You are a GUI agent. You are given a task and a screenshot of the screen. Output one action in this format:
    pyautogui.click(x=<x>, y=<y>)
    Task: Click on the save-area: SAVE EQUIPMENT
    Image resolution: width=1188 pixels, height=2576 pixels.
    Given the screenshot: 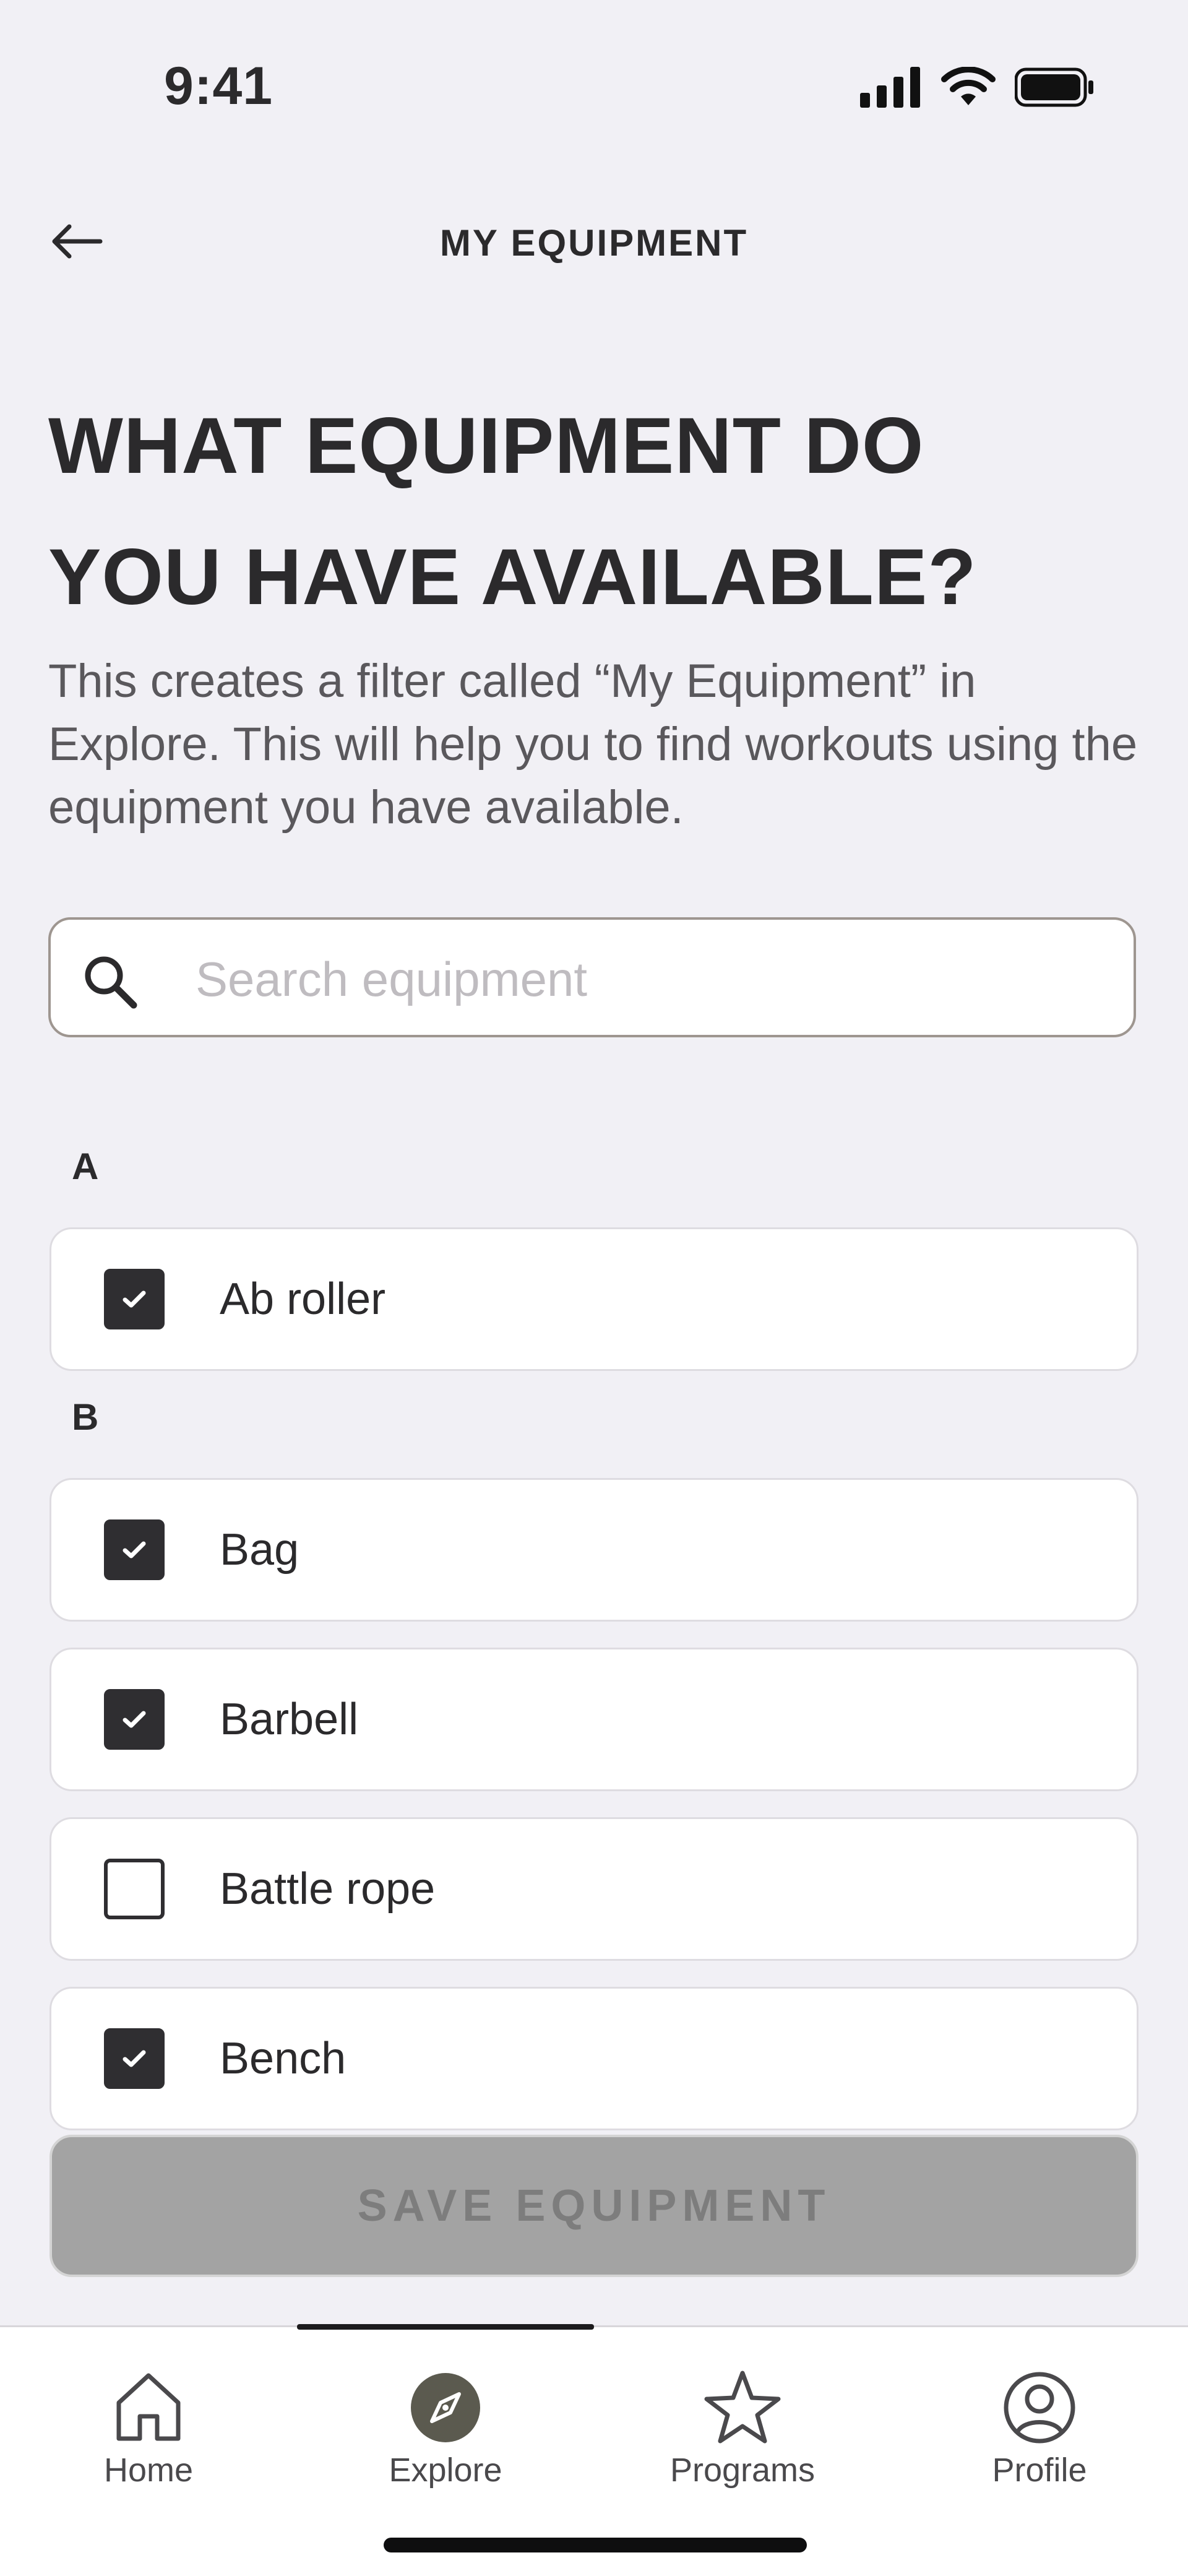 What is the action you would take?
    pyautogui.click(x=594, y=2228)
    